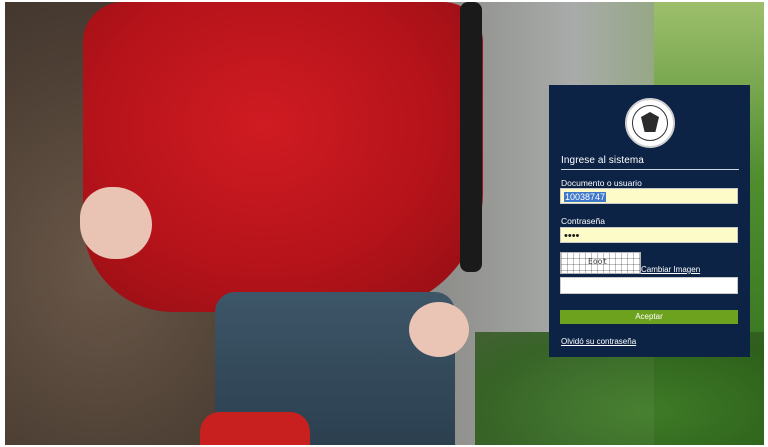 This screenshot has height=447, width=768. What do you see at coordinates (649, 317) in the screenshot?
I see `accept-button: Aceptar` at bounding box center [649, 317].